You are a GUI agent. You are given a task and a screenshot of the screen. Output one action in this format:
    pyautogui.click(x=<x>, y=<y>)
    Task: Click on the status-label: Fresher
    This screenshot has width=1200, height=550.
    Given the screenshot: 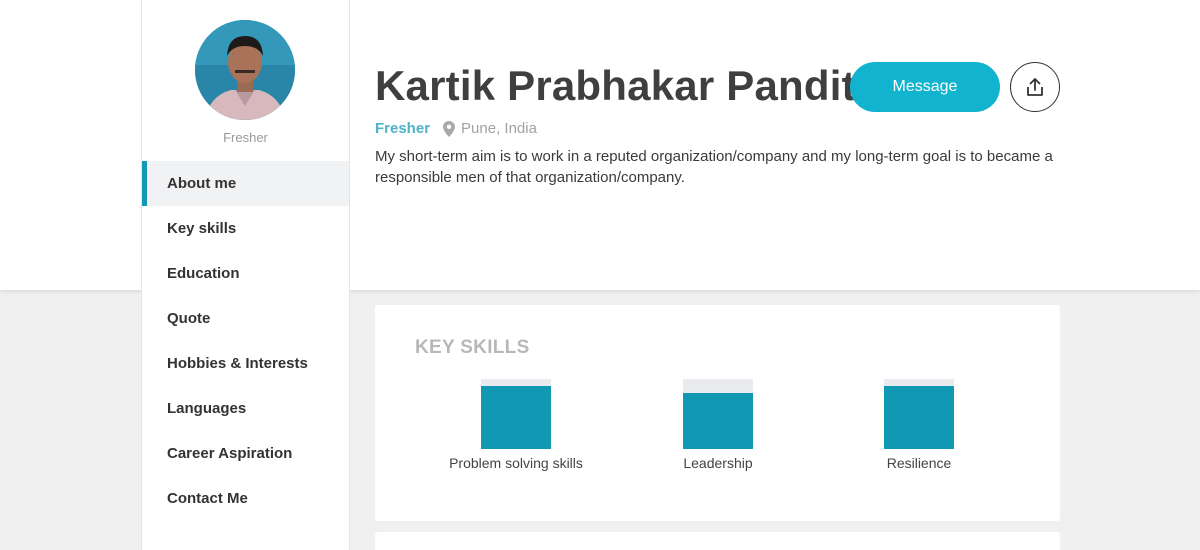 What is the action you would take?
    pyautogui.click(x=403, y=128)
    